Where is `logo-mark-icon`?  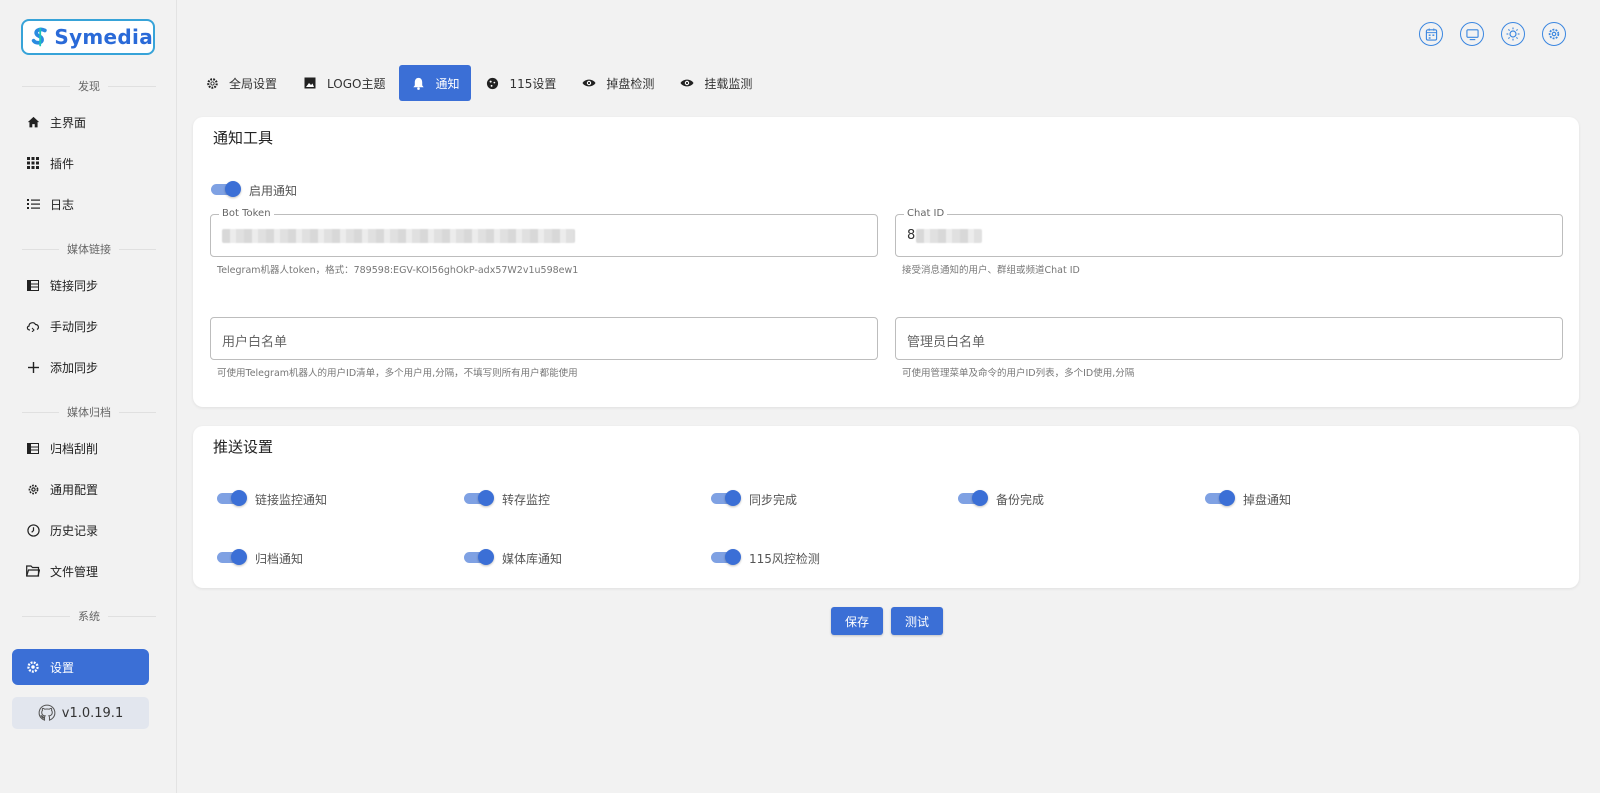
logo-mark-icon is located at coordinates (39, 37).